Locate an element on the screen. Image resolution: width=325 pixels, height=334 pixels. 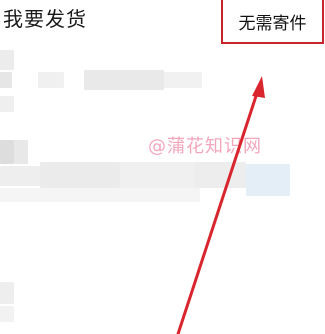
watermark-text: @蒲花知识网 is located at coordinates (205, 146).